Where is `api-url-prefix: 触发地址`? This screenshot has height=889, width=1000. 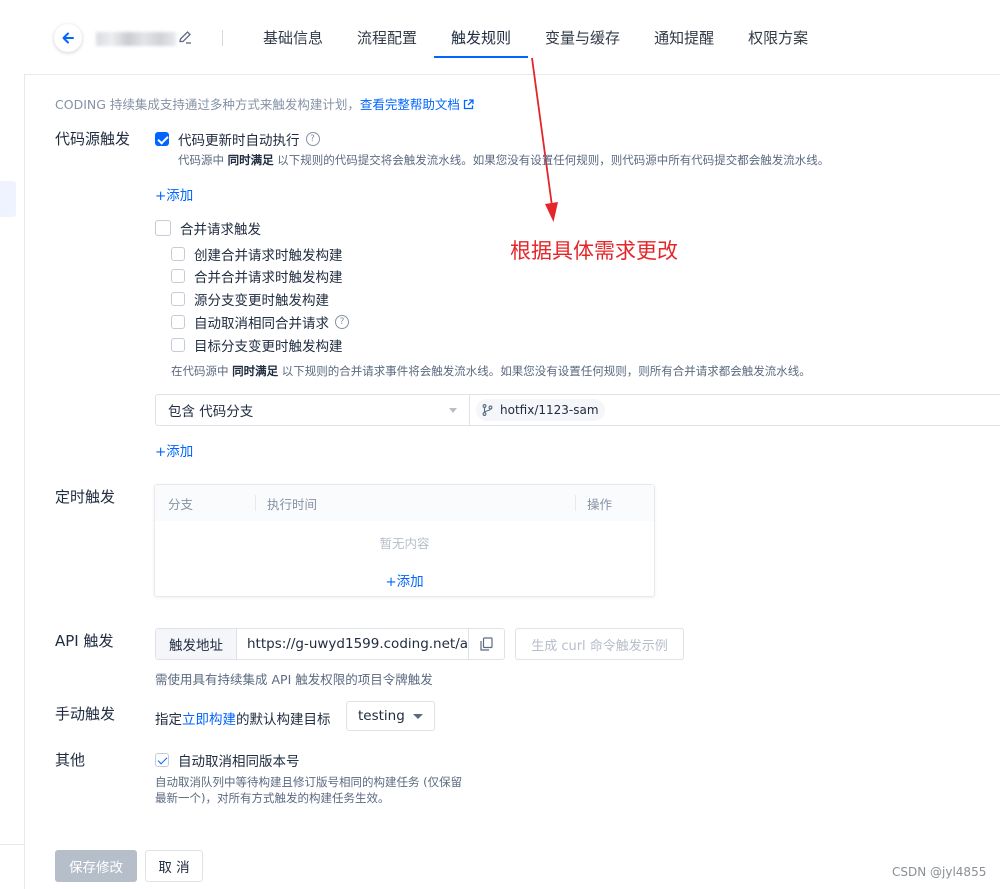 api-url-prefix: 触发地址 is located at coordinates (196, 644).